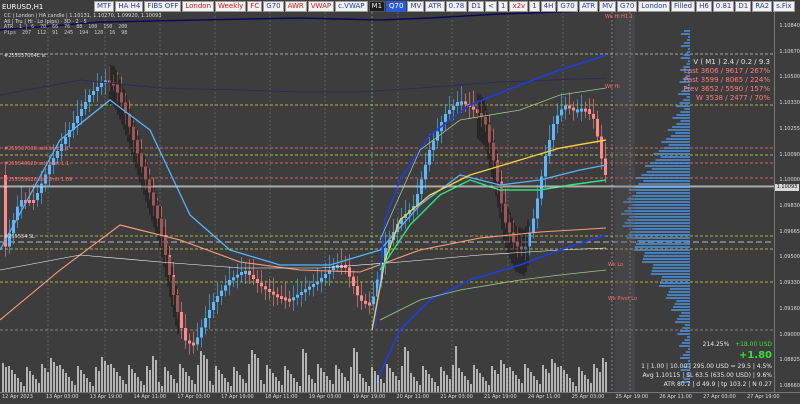 This screenshot has height=404, width=800. I want to click on toolbar-button-20: 4H, so click(548, 6).